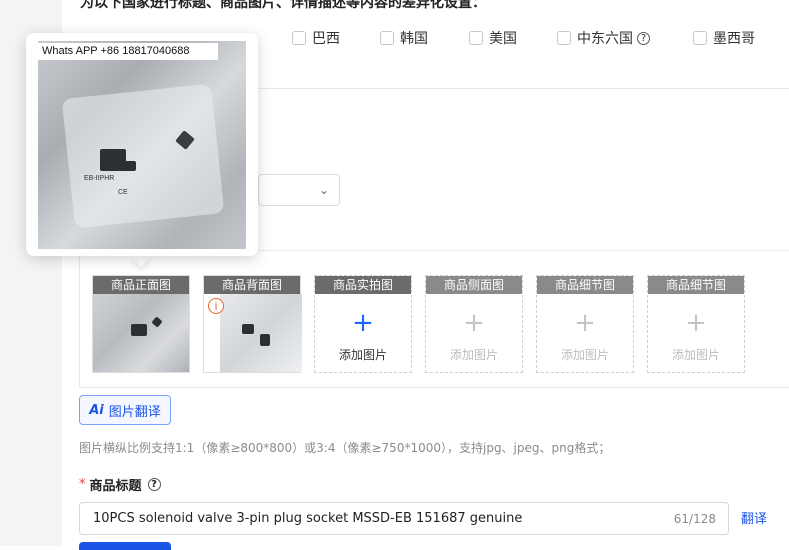 The width and height of the screenshot is (789, 550). Describe the element at coordinates (128, 51) in the screenshot. I see `watermark-text: Whats APP +86 18817040688` at that location.